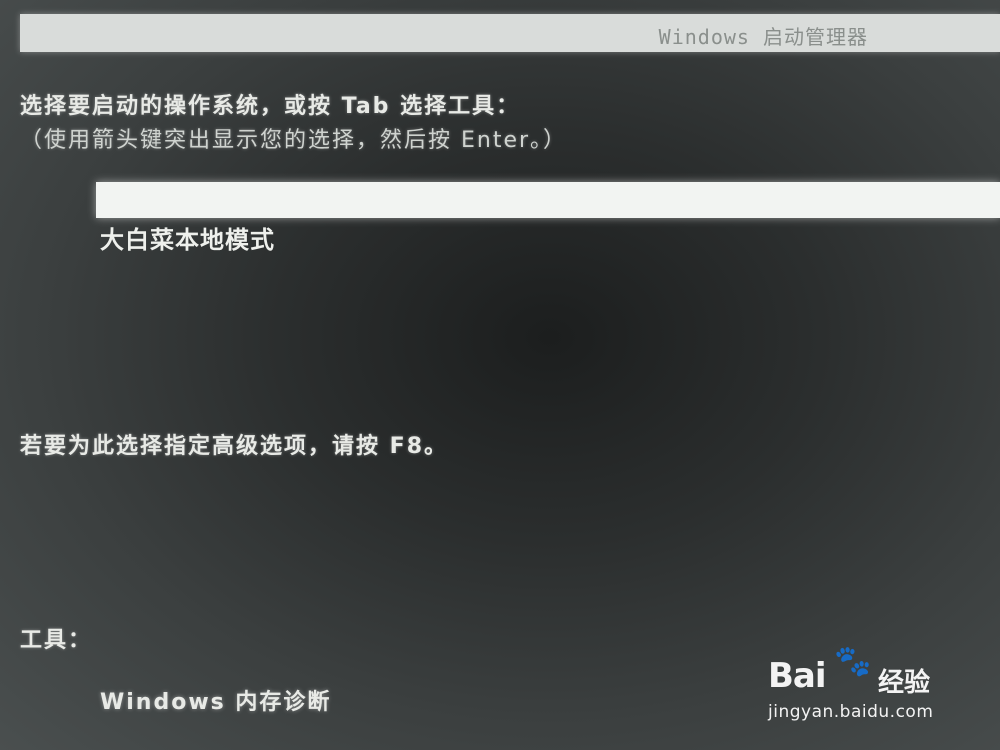  I want to click on tools-heading: 工具：, so click(56, 640).